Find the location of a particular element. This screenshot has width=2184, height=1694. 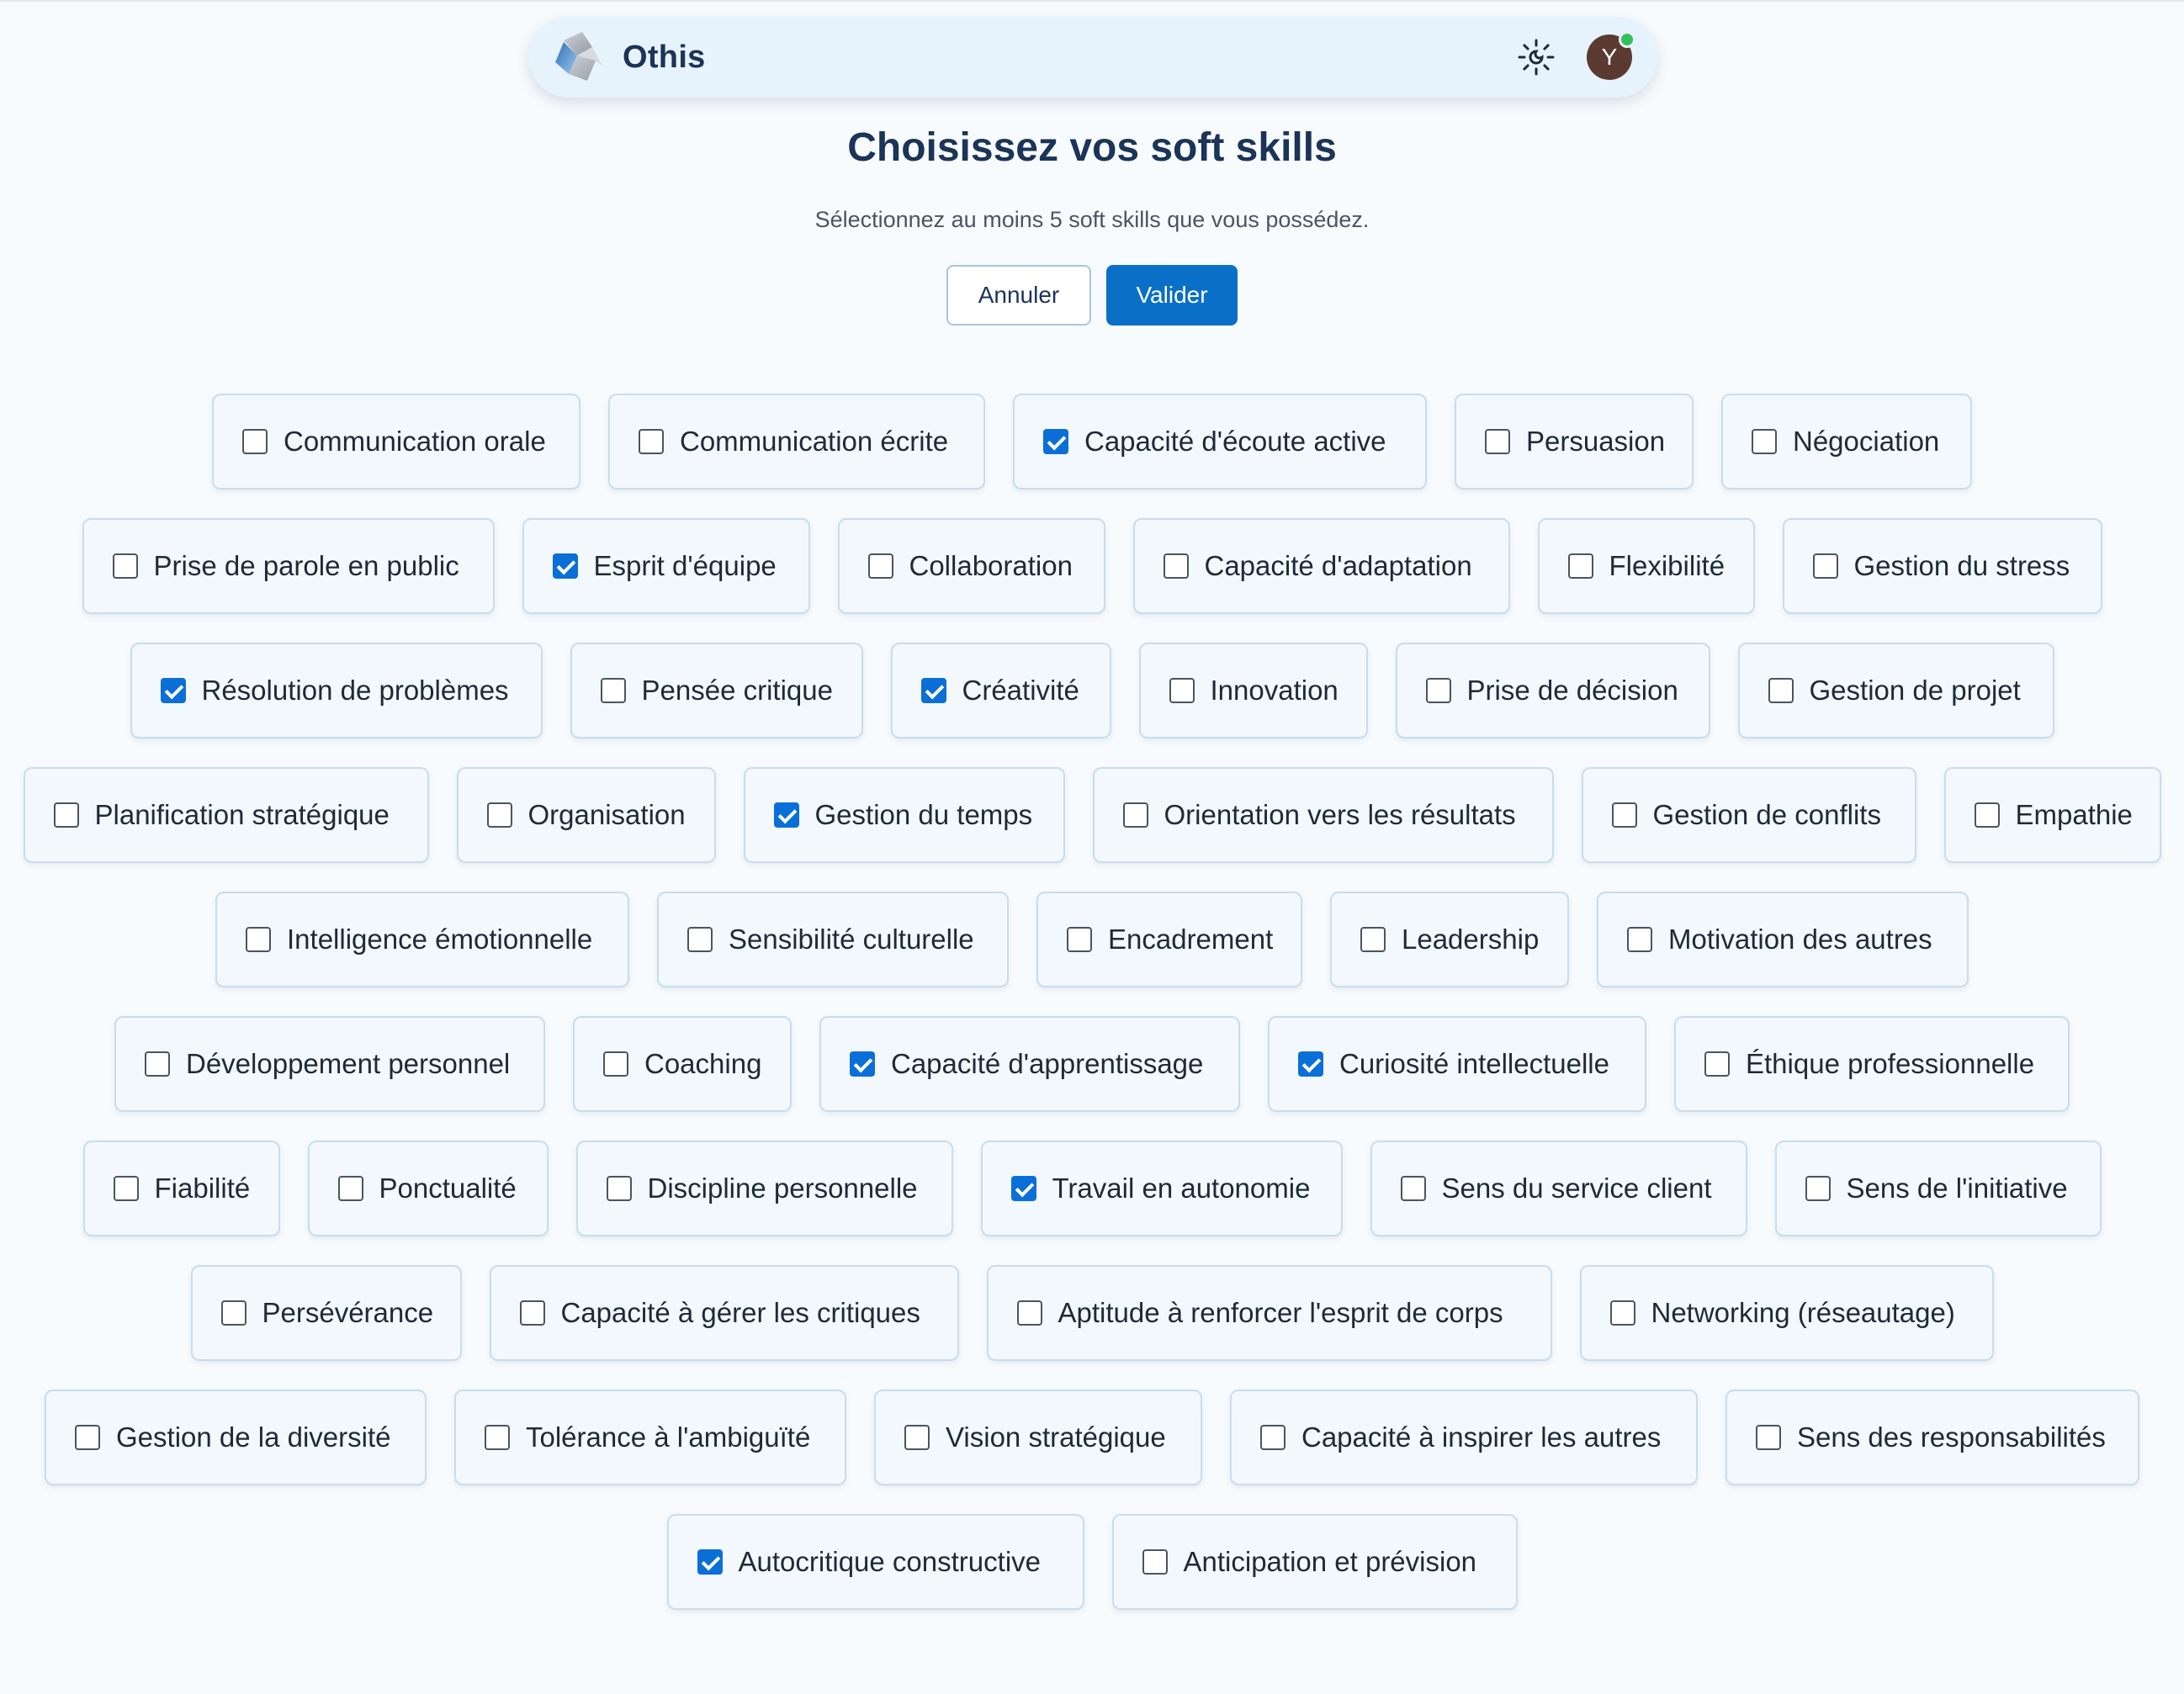

skill-option: Gestion du temps is located at coordinates (904, 815).